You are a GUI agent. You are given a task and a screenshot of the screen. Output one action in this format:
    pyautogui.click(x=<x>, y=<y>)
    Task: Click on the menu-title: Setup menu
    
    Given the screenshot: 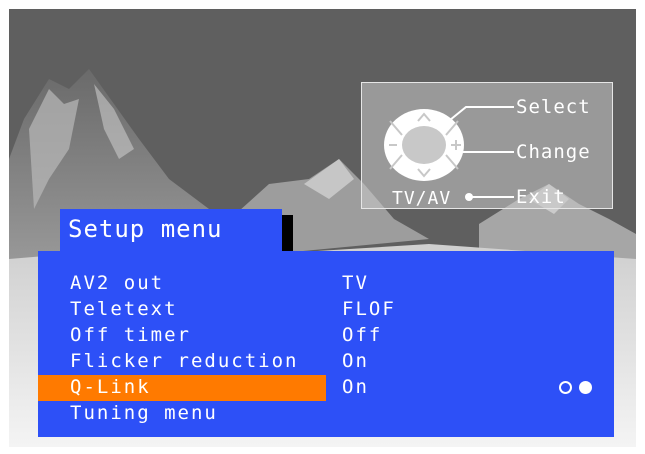 What is the action you would take?
    pyautogui.click(x=145, y=229)
    